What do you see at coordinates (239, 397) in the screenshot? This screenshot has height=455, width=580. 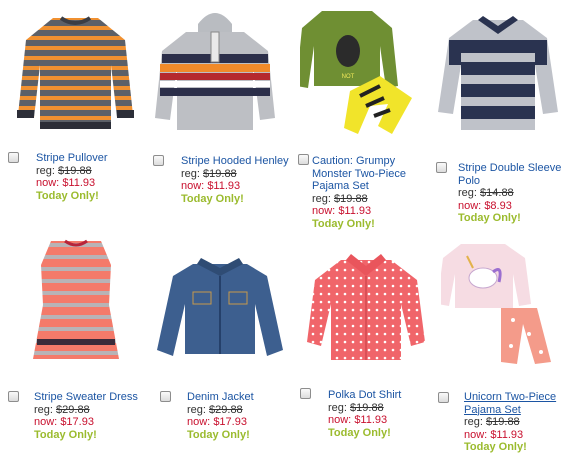 I see `product-name-link: Denim Jacket` at bounding box center [239, 397].